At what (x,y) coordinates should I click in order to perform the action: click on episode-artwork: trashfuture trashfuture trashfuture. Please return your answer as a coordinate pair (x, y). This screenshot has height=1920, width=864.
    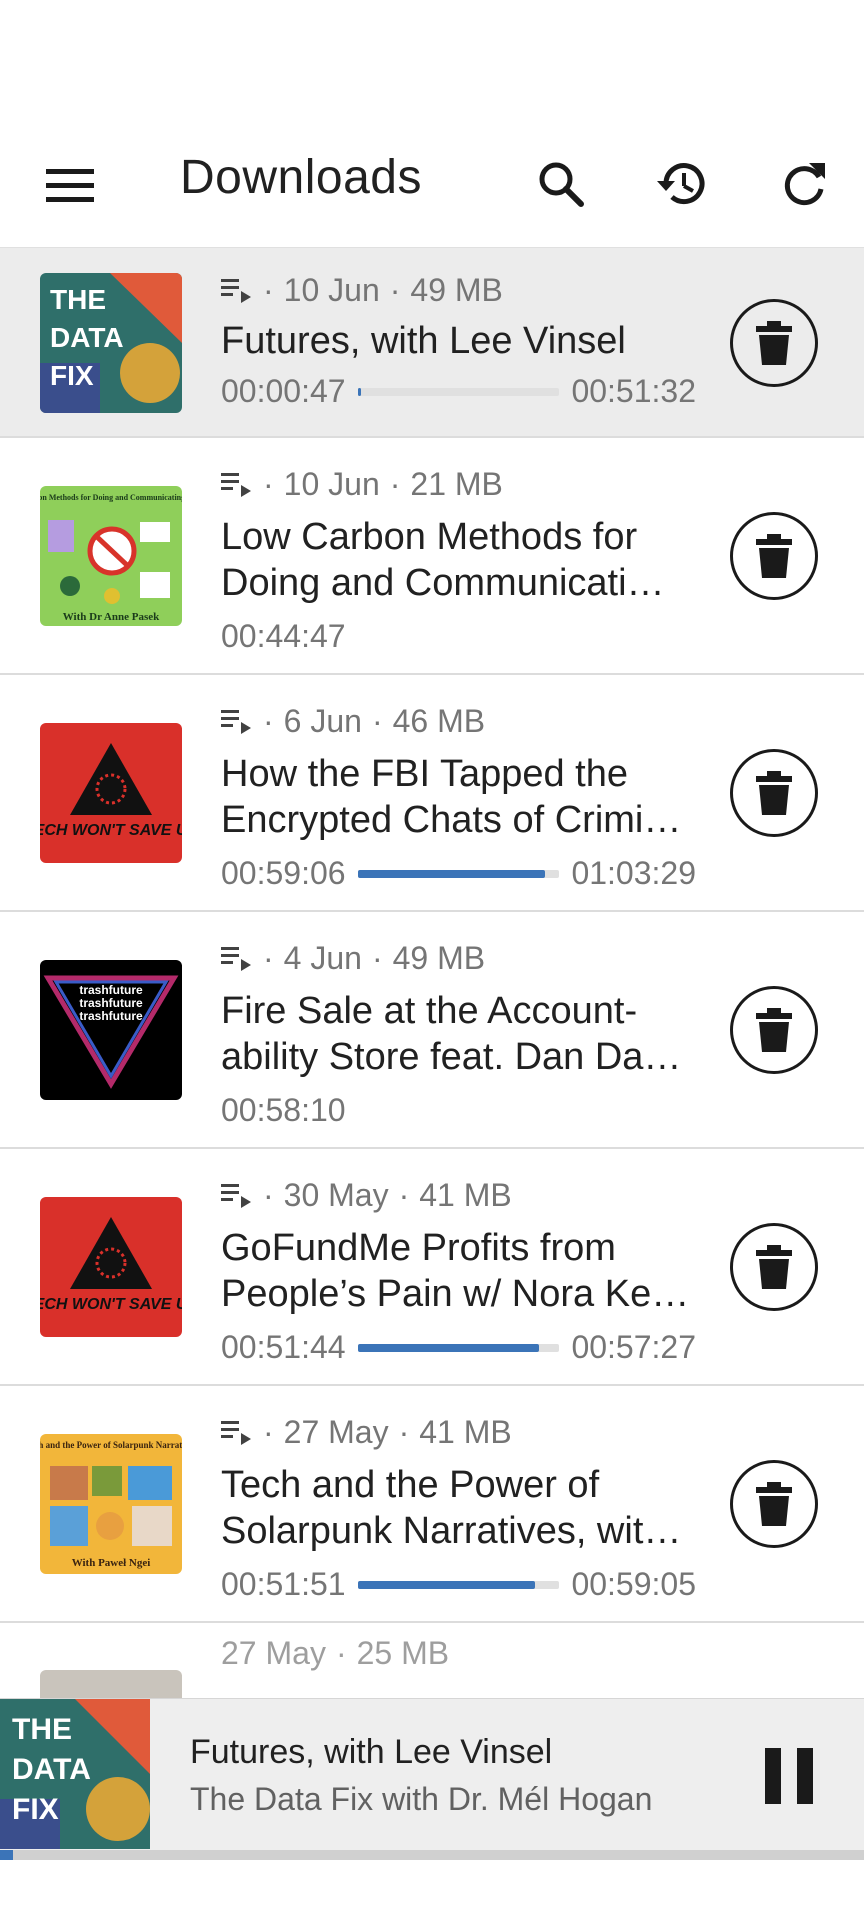
    Looking at the image, I should click on (111, 1030).